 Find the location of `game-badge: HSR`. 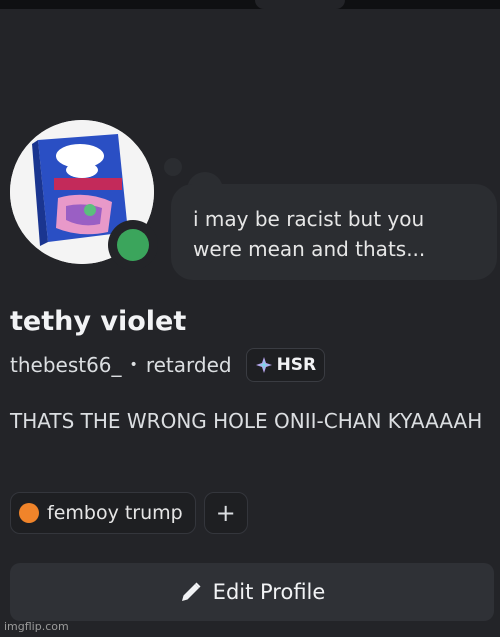

game-badge: HSR is located at coordinates (285, 365).